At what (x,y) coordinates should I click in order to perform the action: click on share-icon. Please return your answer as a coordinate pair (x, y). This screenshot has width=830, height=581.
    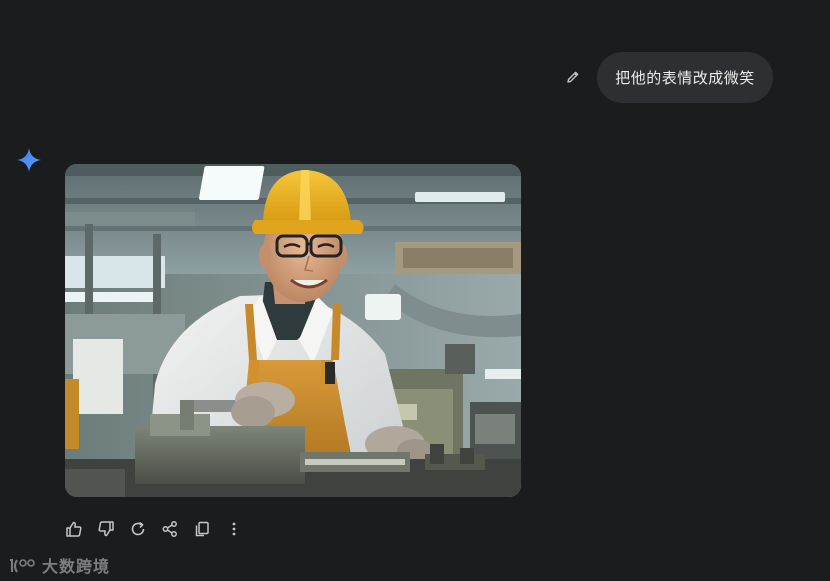
    Looking at the image, I should click on (169, 529).